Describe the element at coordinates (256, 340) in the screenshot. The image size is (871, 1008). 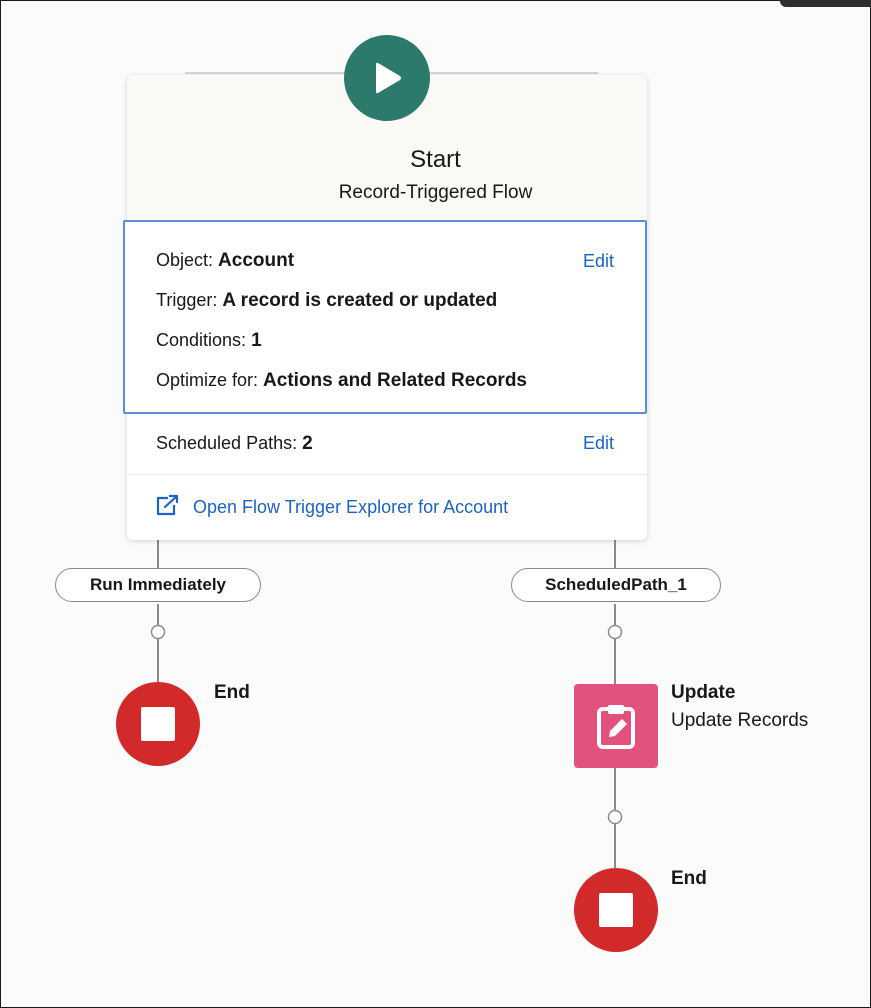
I see `conditions-value: 1` at that location.